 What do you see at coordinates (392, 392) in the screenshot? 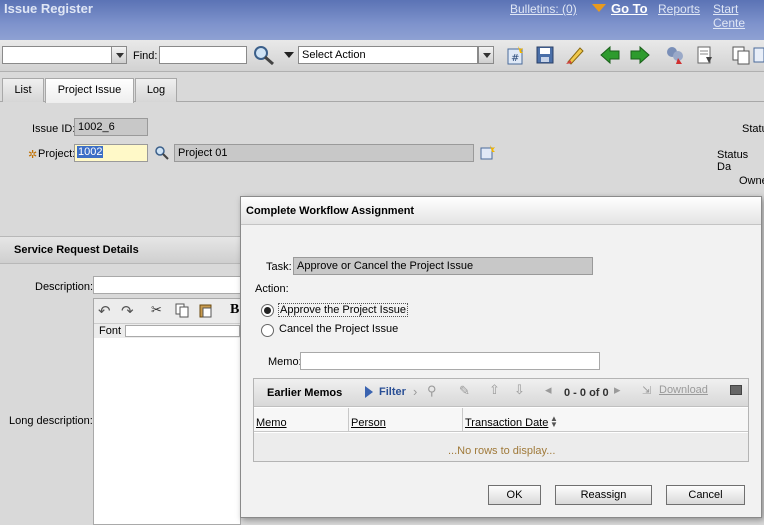
I see `filter-link: Filter` at bounding box center [392, 392].